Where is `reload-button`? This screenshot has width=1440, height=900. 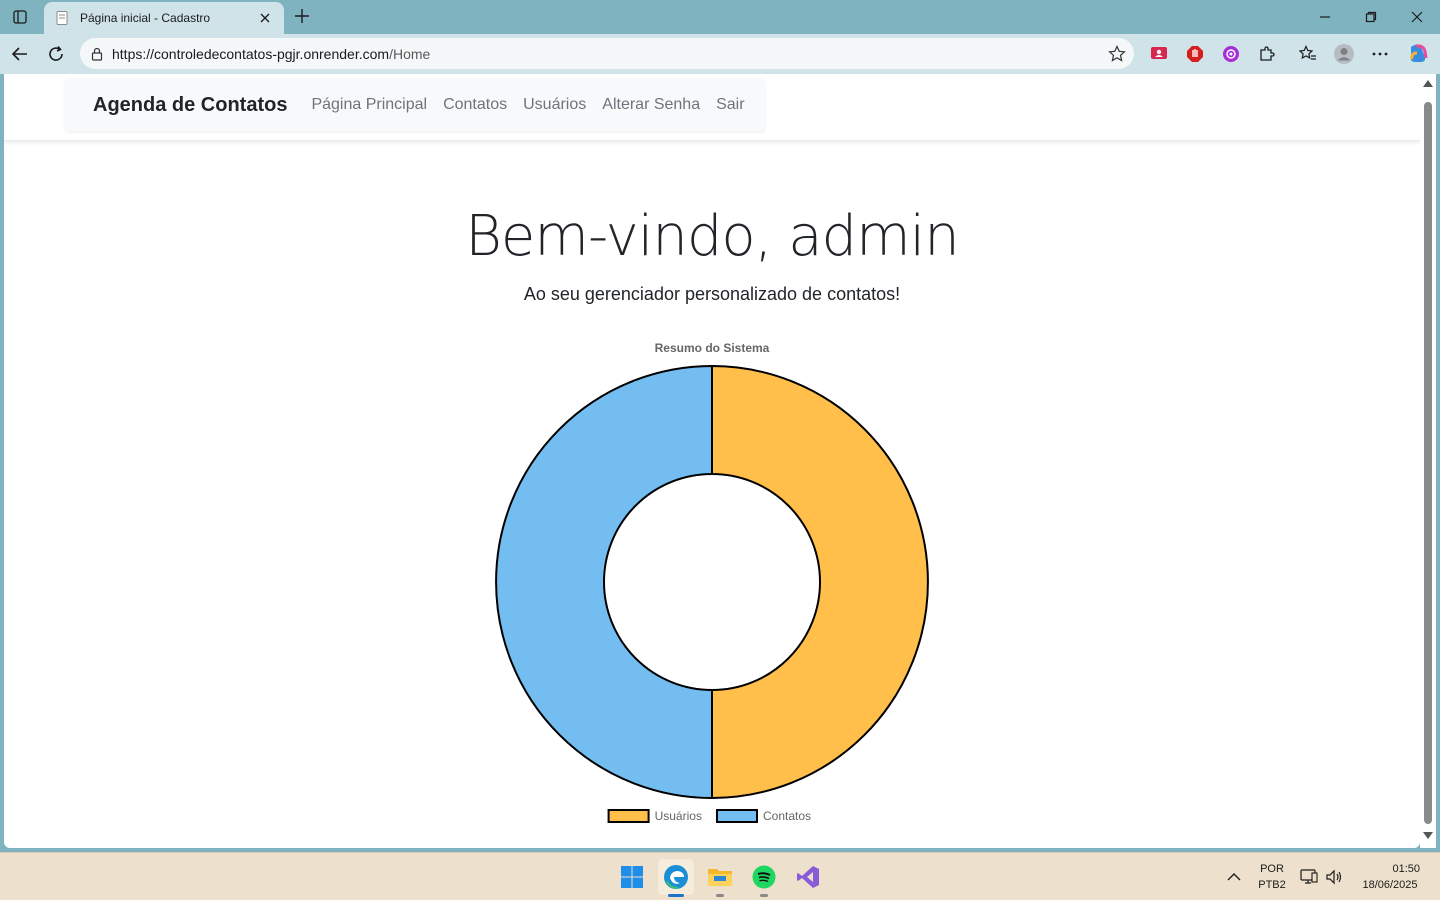 reload-button is located at coordinates (56, 54).